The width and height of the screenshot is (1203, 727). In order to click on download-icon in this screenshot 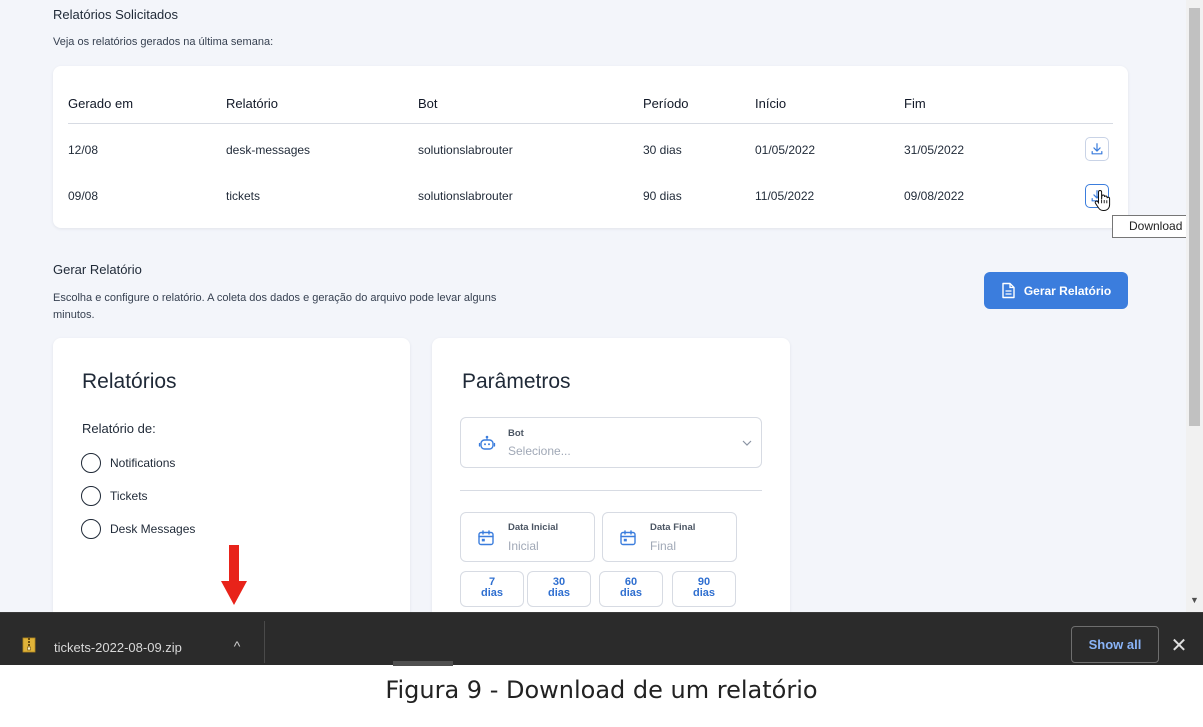, I will do `click(1097, 149)`.